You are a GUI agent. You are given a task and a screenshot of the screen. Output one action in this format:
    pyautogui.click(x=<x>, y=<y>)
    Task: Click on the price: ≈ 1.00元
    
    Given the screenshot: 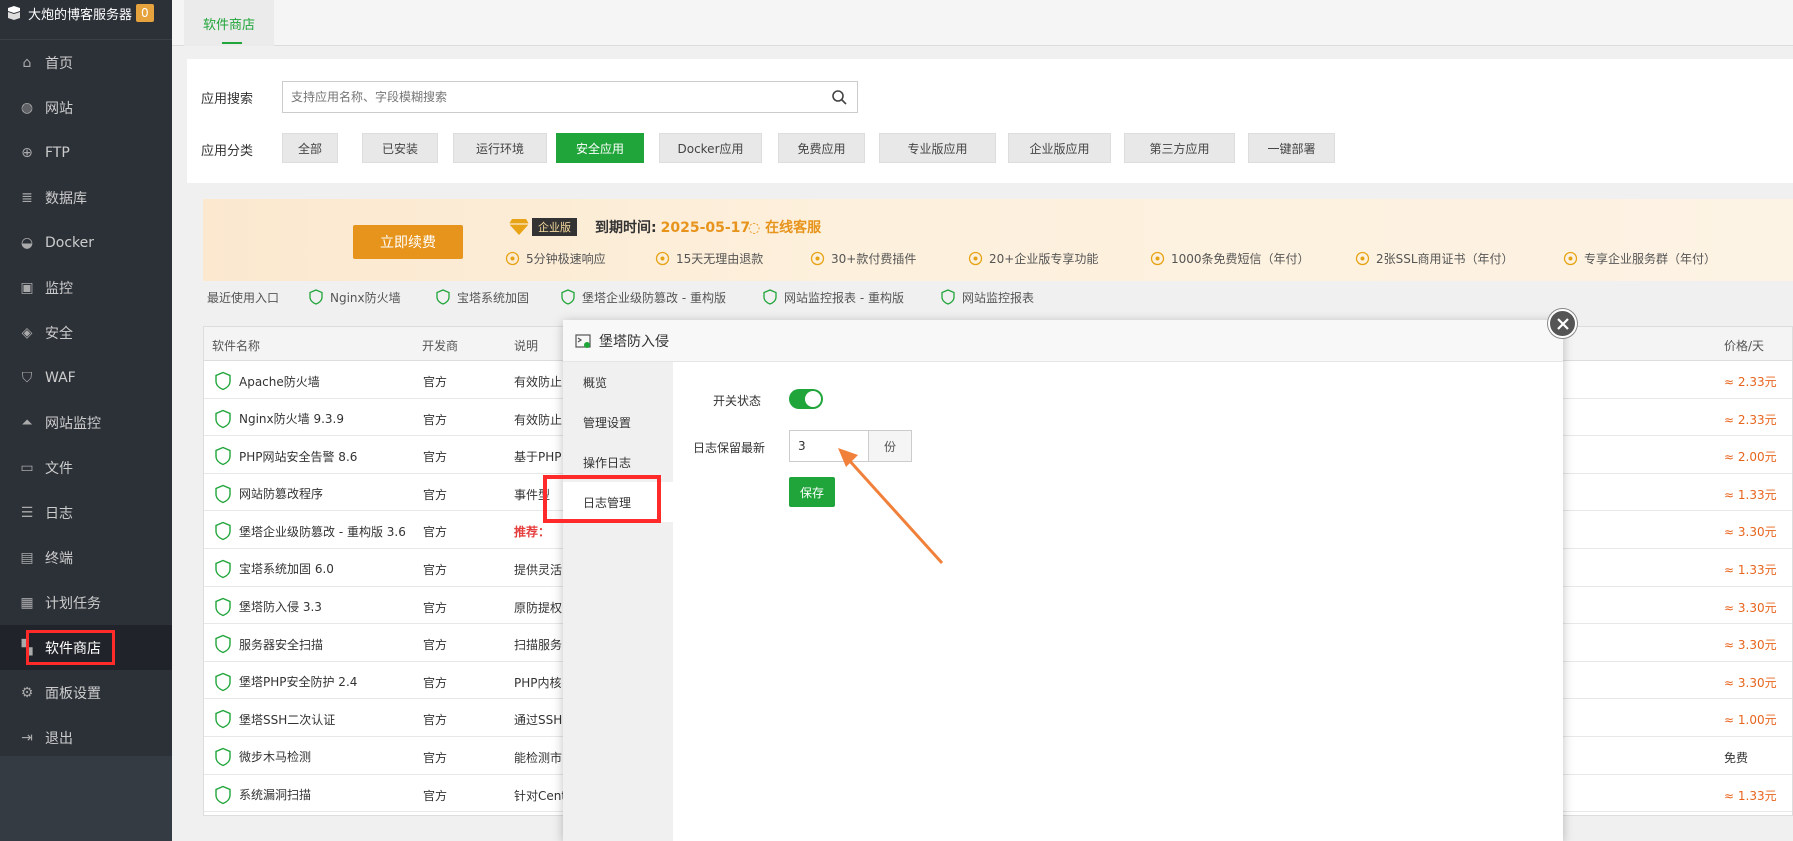 What is the action you would take?
    pyautogui.click(x=1750, y=720)
    